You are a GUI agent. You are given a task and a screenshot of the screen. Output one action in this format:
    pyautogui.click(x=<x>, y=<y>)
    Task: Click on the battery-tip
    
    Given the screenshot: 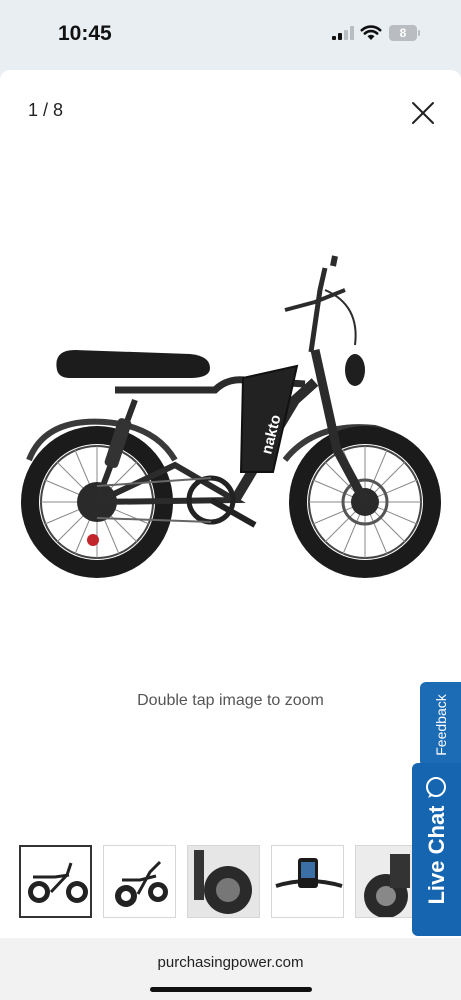 What is the action you would take?
    pyautogui.click(x=419, y=33)
    